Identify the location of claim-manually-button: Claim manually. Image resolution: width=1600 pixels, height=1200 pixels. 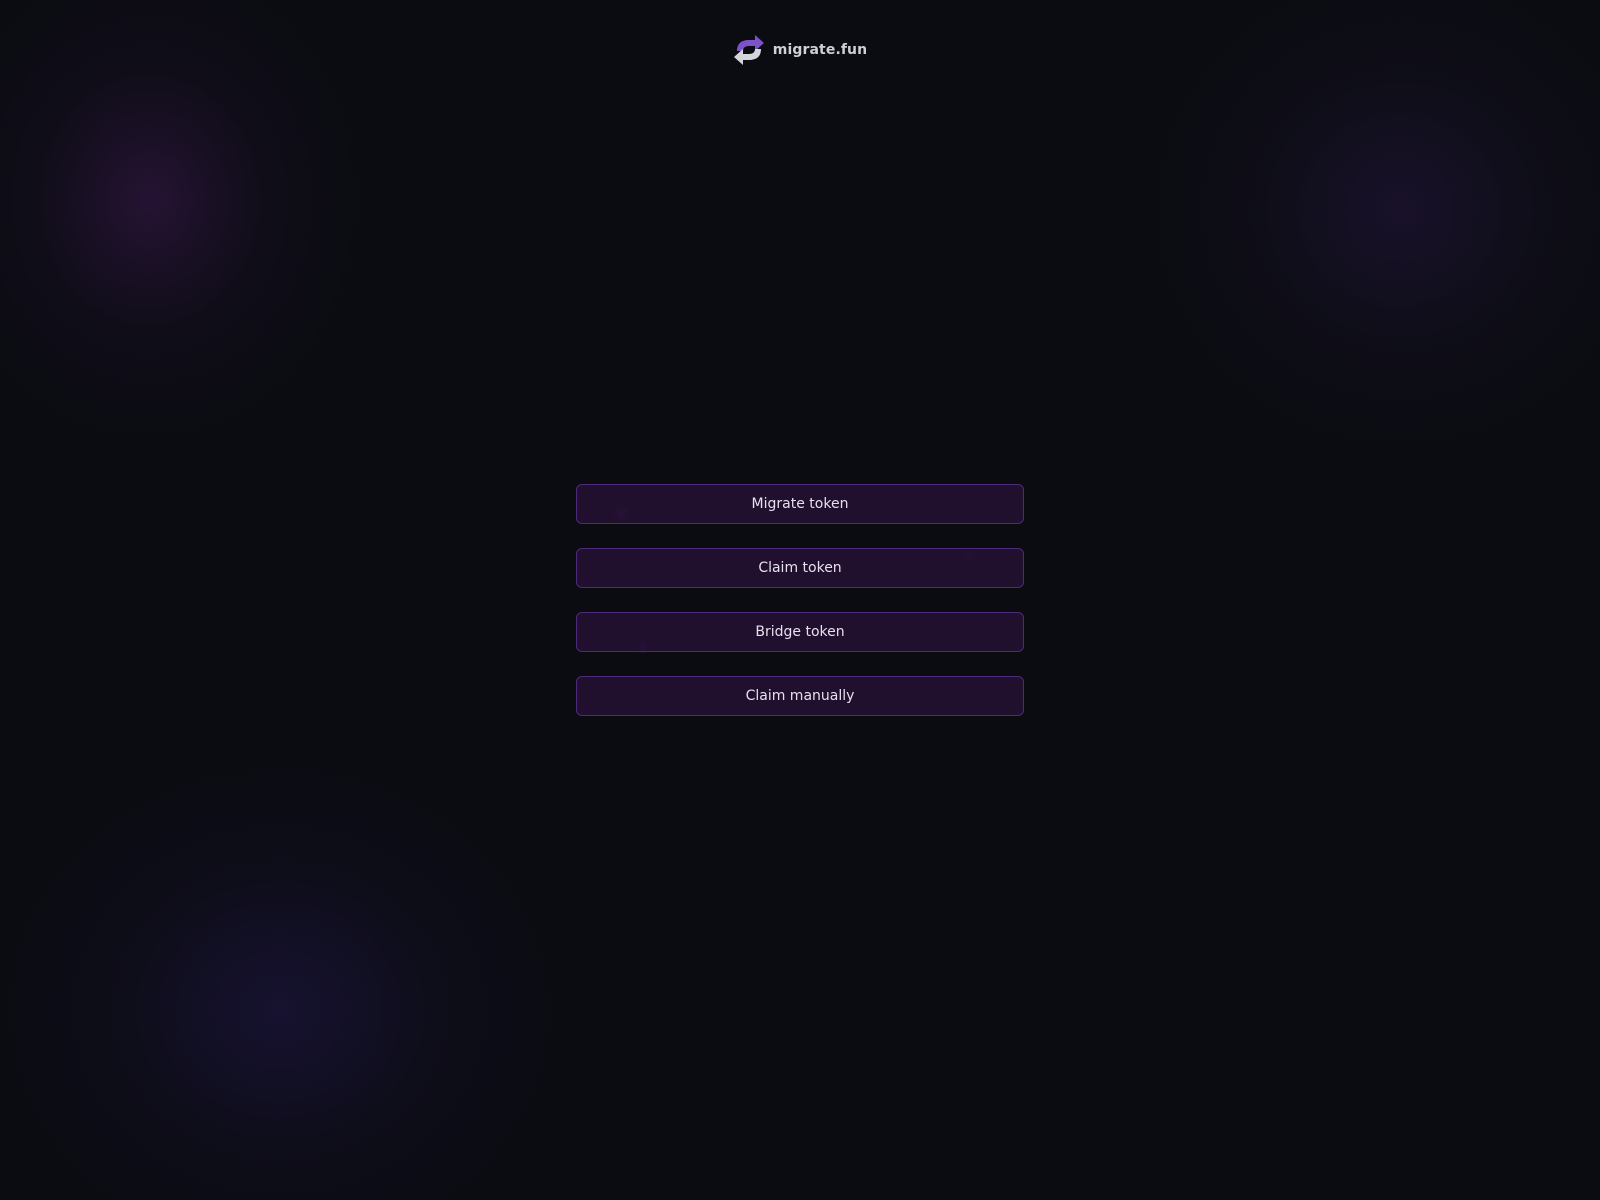
(800, 696).